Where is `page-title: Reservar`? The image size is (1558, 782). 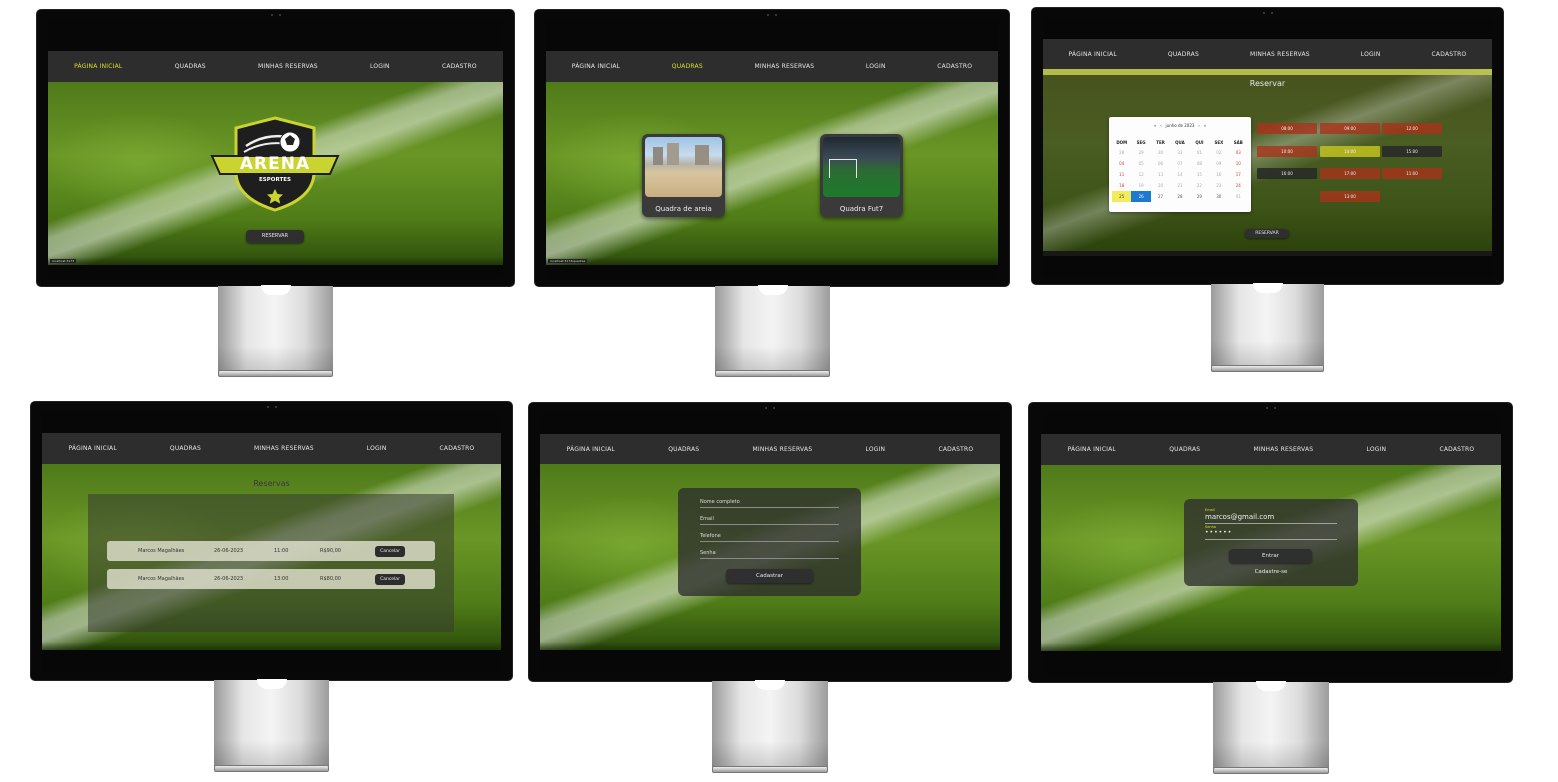
page-title: Reservar is located at coordinates (1267, 83).